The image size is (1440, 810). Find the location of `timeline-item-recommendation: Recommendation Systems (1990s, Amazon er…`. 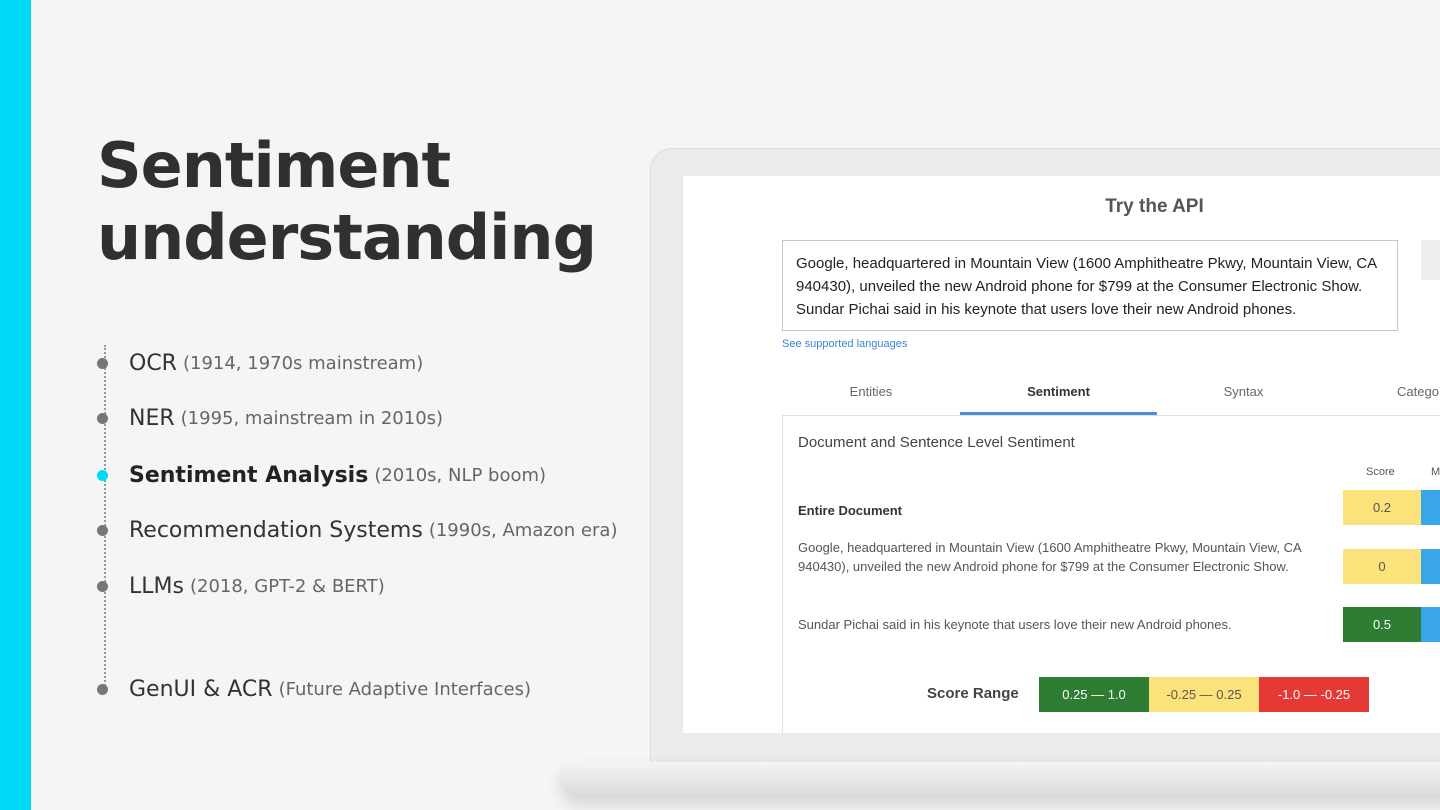

timeline-item-recommendation: Recommendation Systems (1990s, Amazon er… is located at coordinates (357, 530).